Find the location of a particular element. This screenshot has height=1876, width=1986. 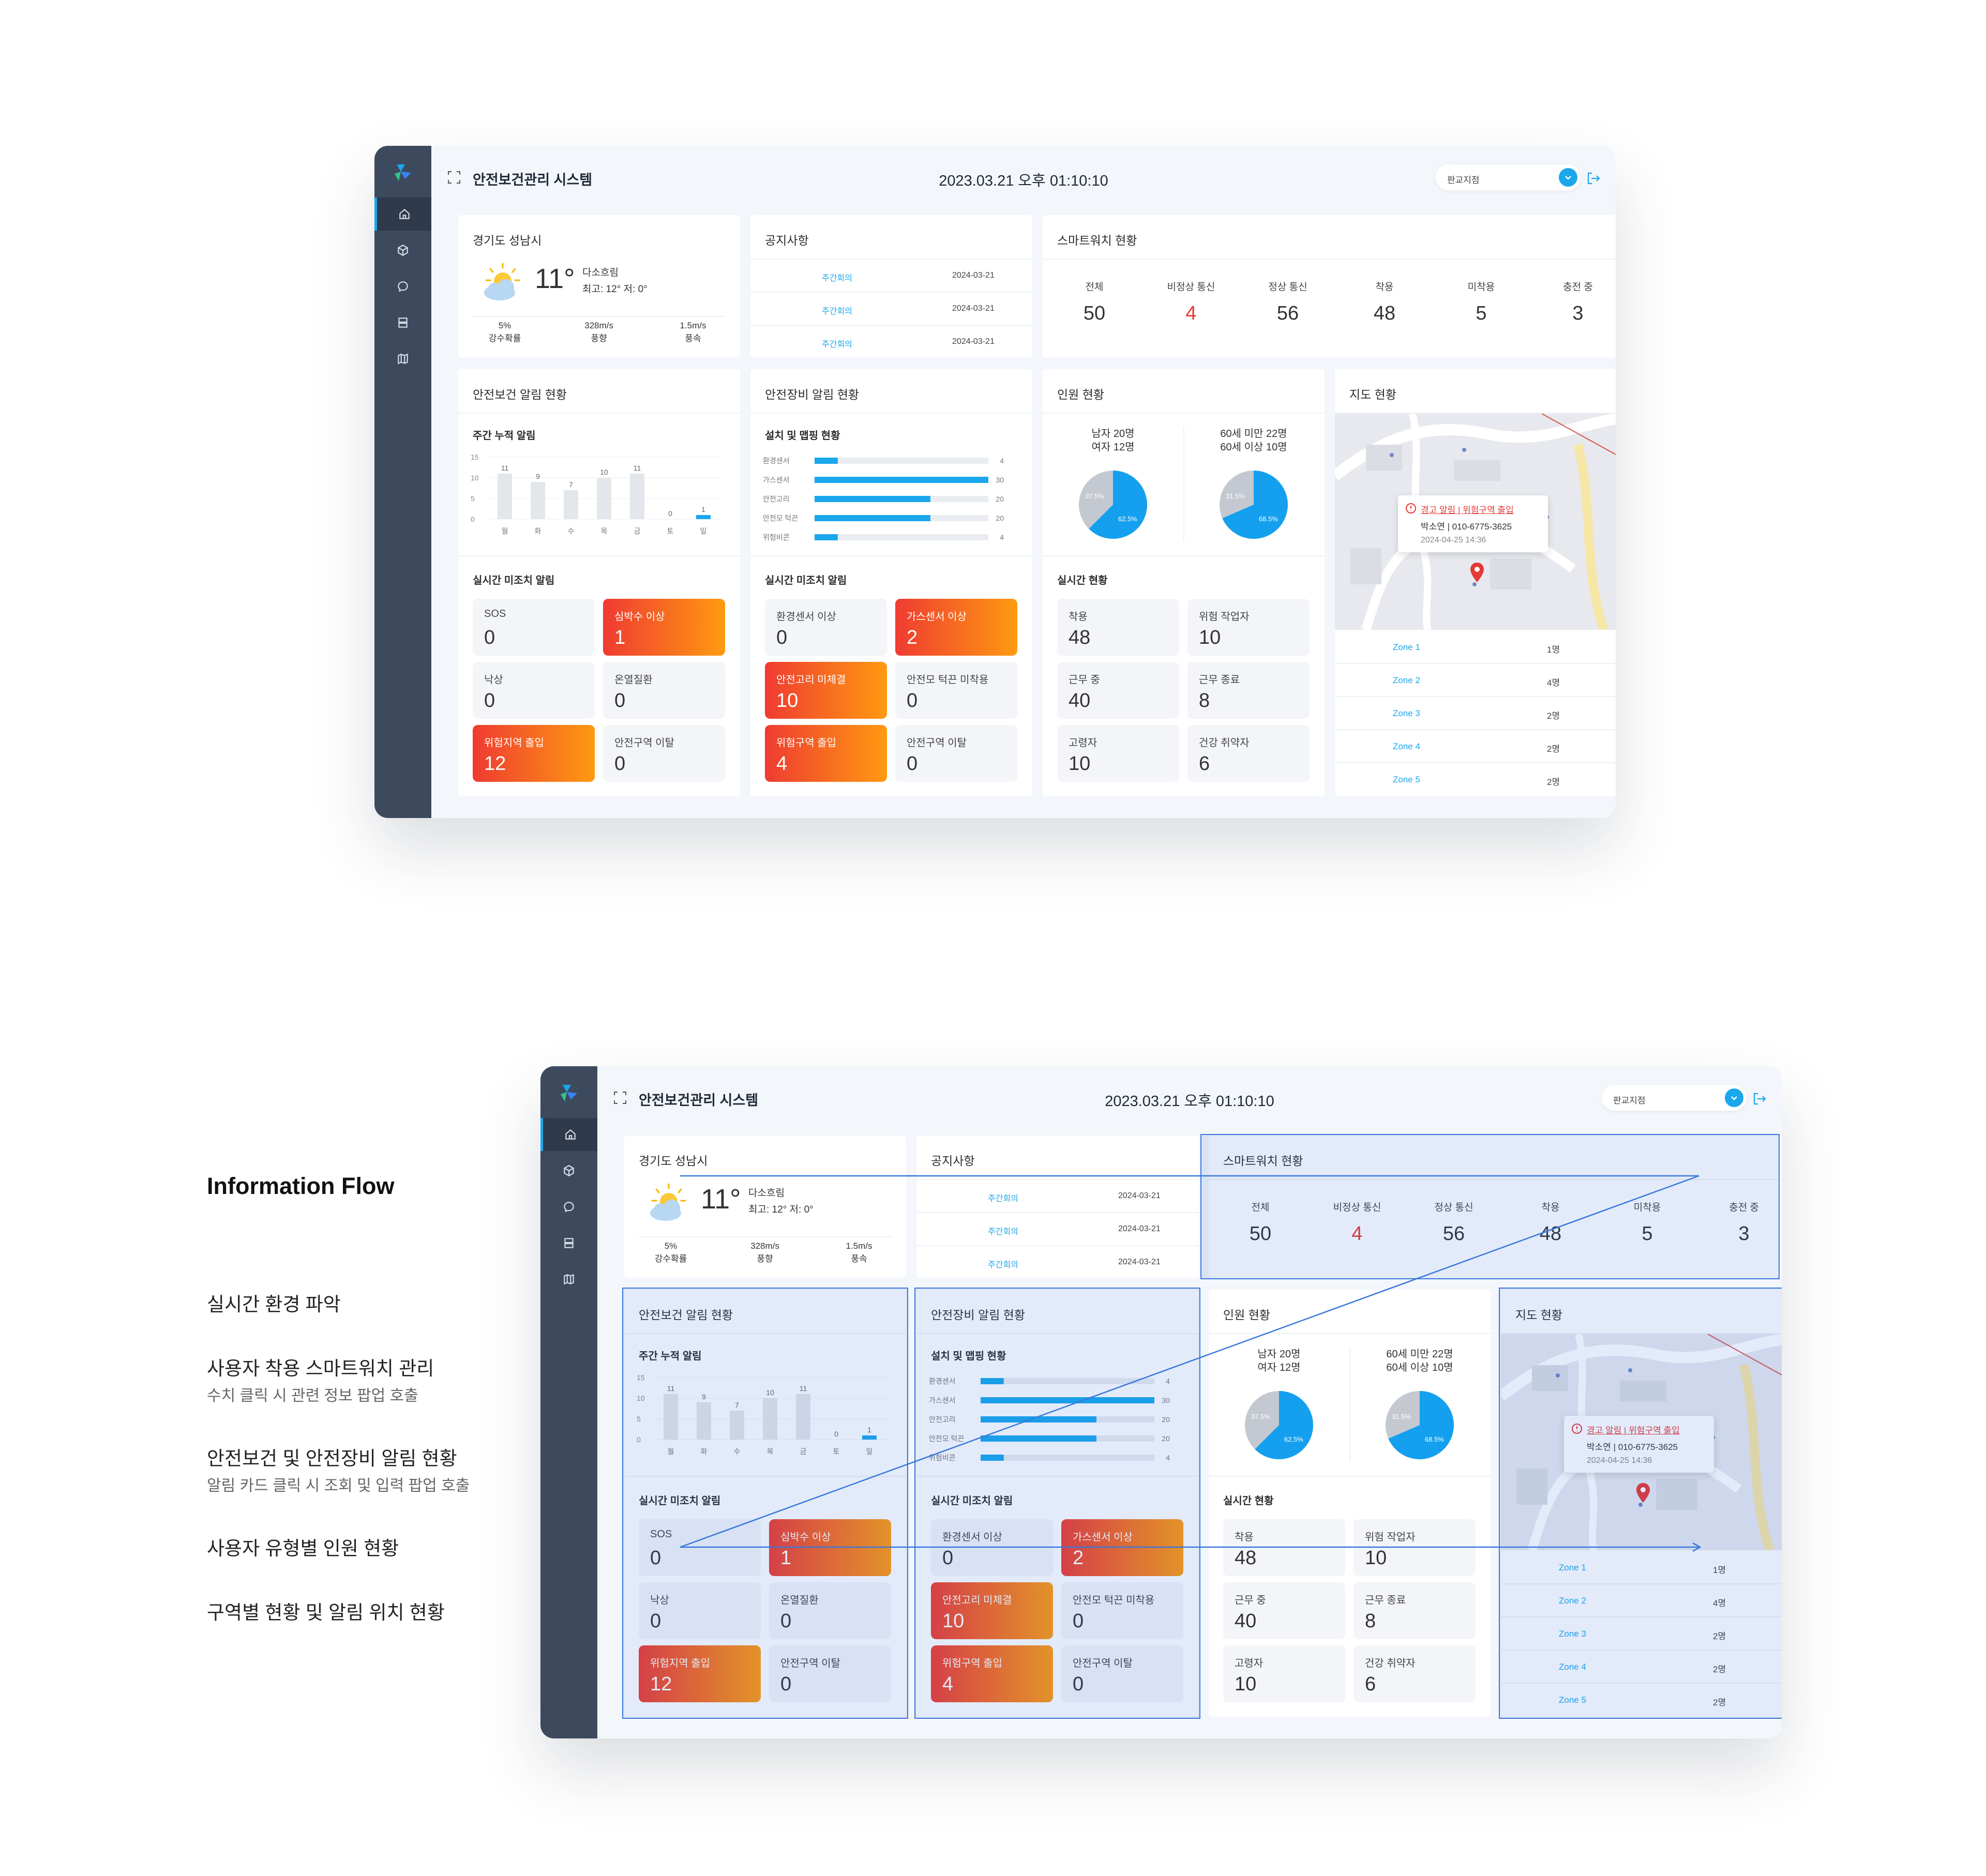

smartwatch-stat-value: 5 is located at coordinates (1481, 313).